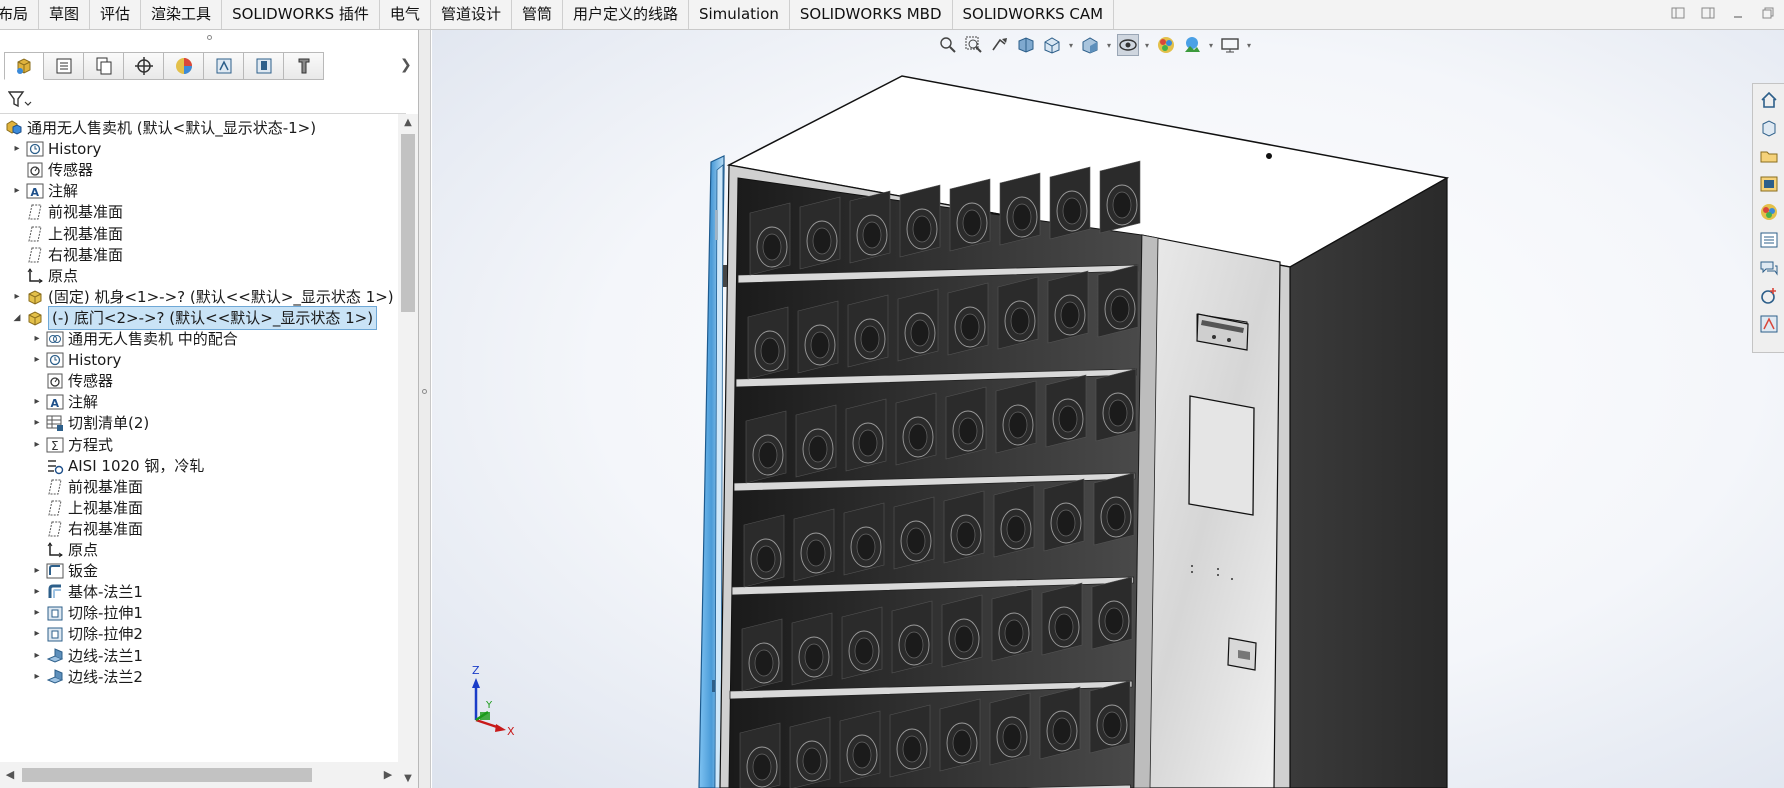 The image size is (1784, 788). What do you see at coordinates (104, 66) in the screenshot?
I see `configuration-manager-icon` at bounding box center [104, 66].